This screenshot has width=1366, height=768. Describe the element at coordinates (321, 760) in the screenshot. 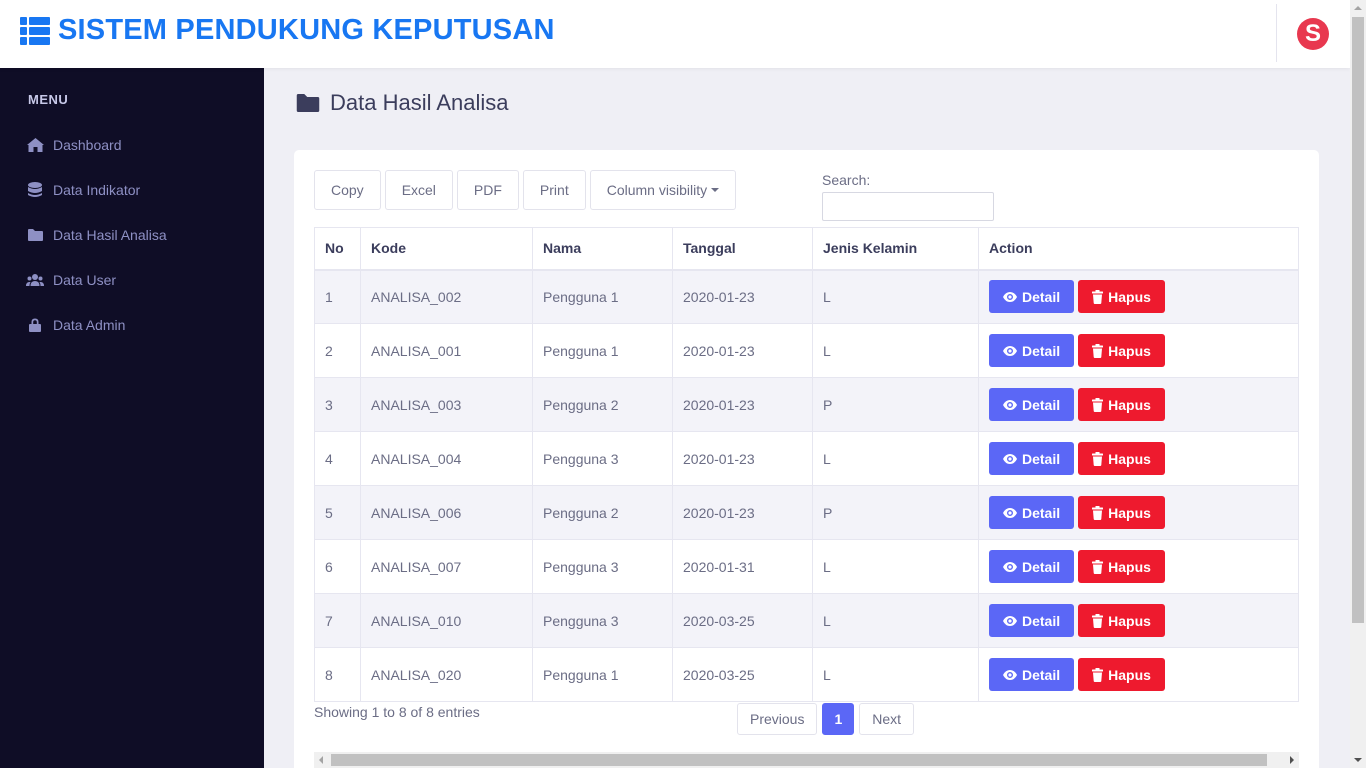

I see `scroll-left-icon` at that location.